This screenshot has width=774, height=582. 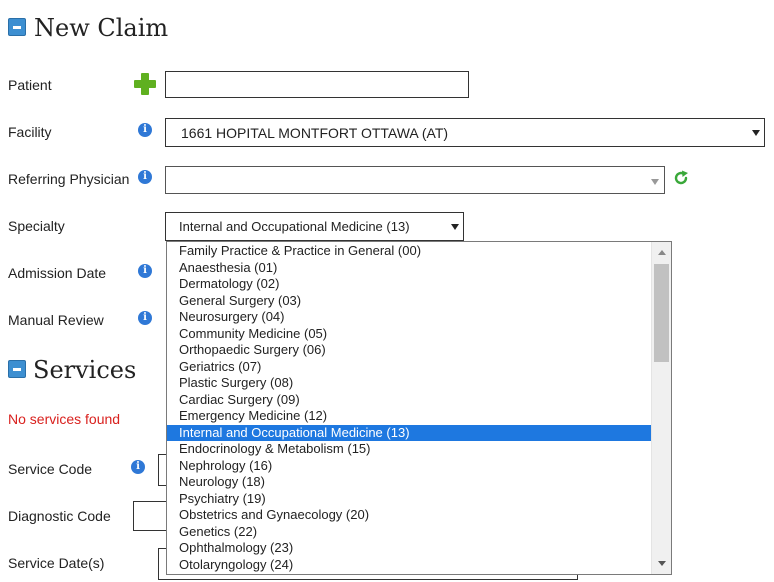 I want to click on specialty-option: Obstetrics and Gynaecology (20), so click(x=409, y=515).